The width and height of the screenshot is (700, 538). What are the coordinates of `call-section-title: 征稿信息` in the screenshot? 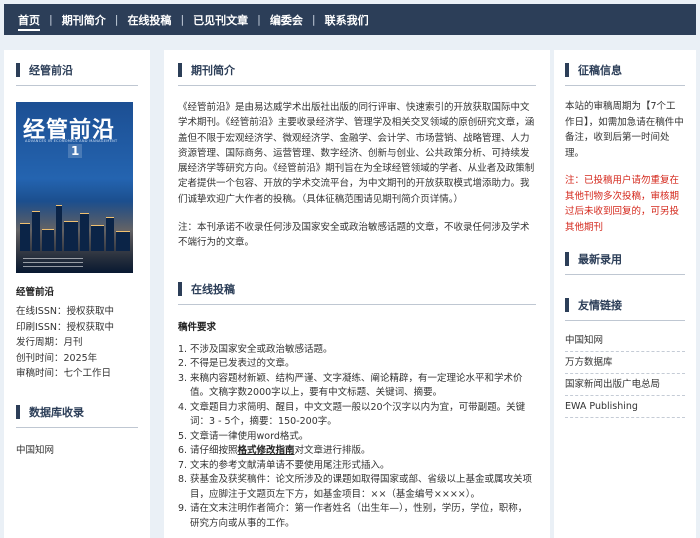 It's located at (600, 70).